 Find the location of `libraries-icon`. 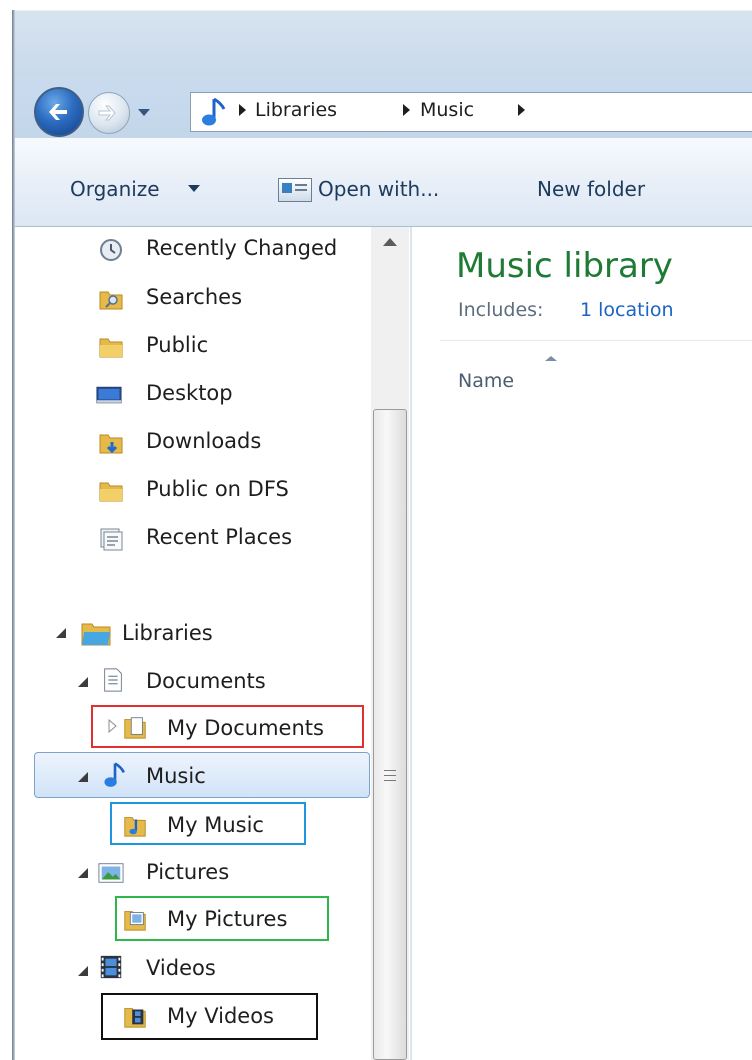

libraries-icon is located at coordinates (96, 634).